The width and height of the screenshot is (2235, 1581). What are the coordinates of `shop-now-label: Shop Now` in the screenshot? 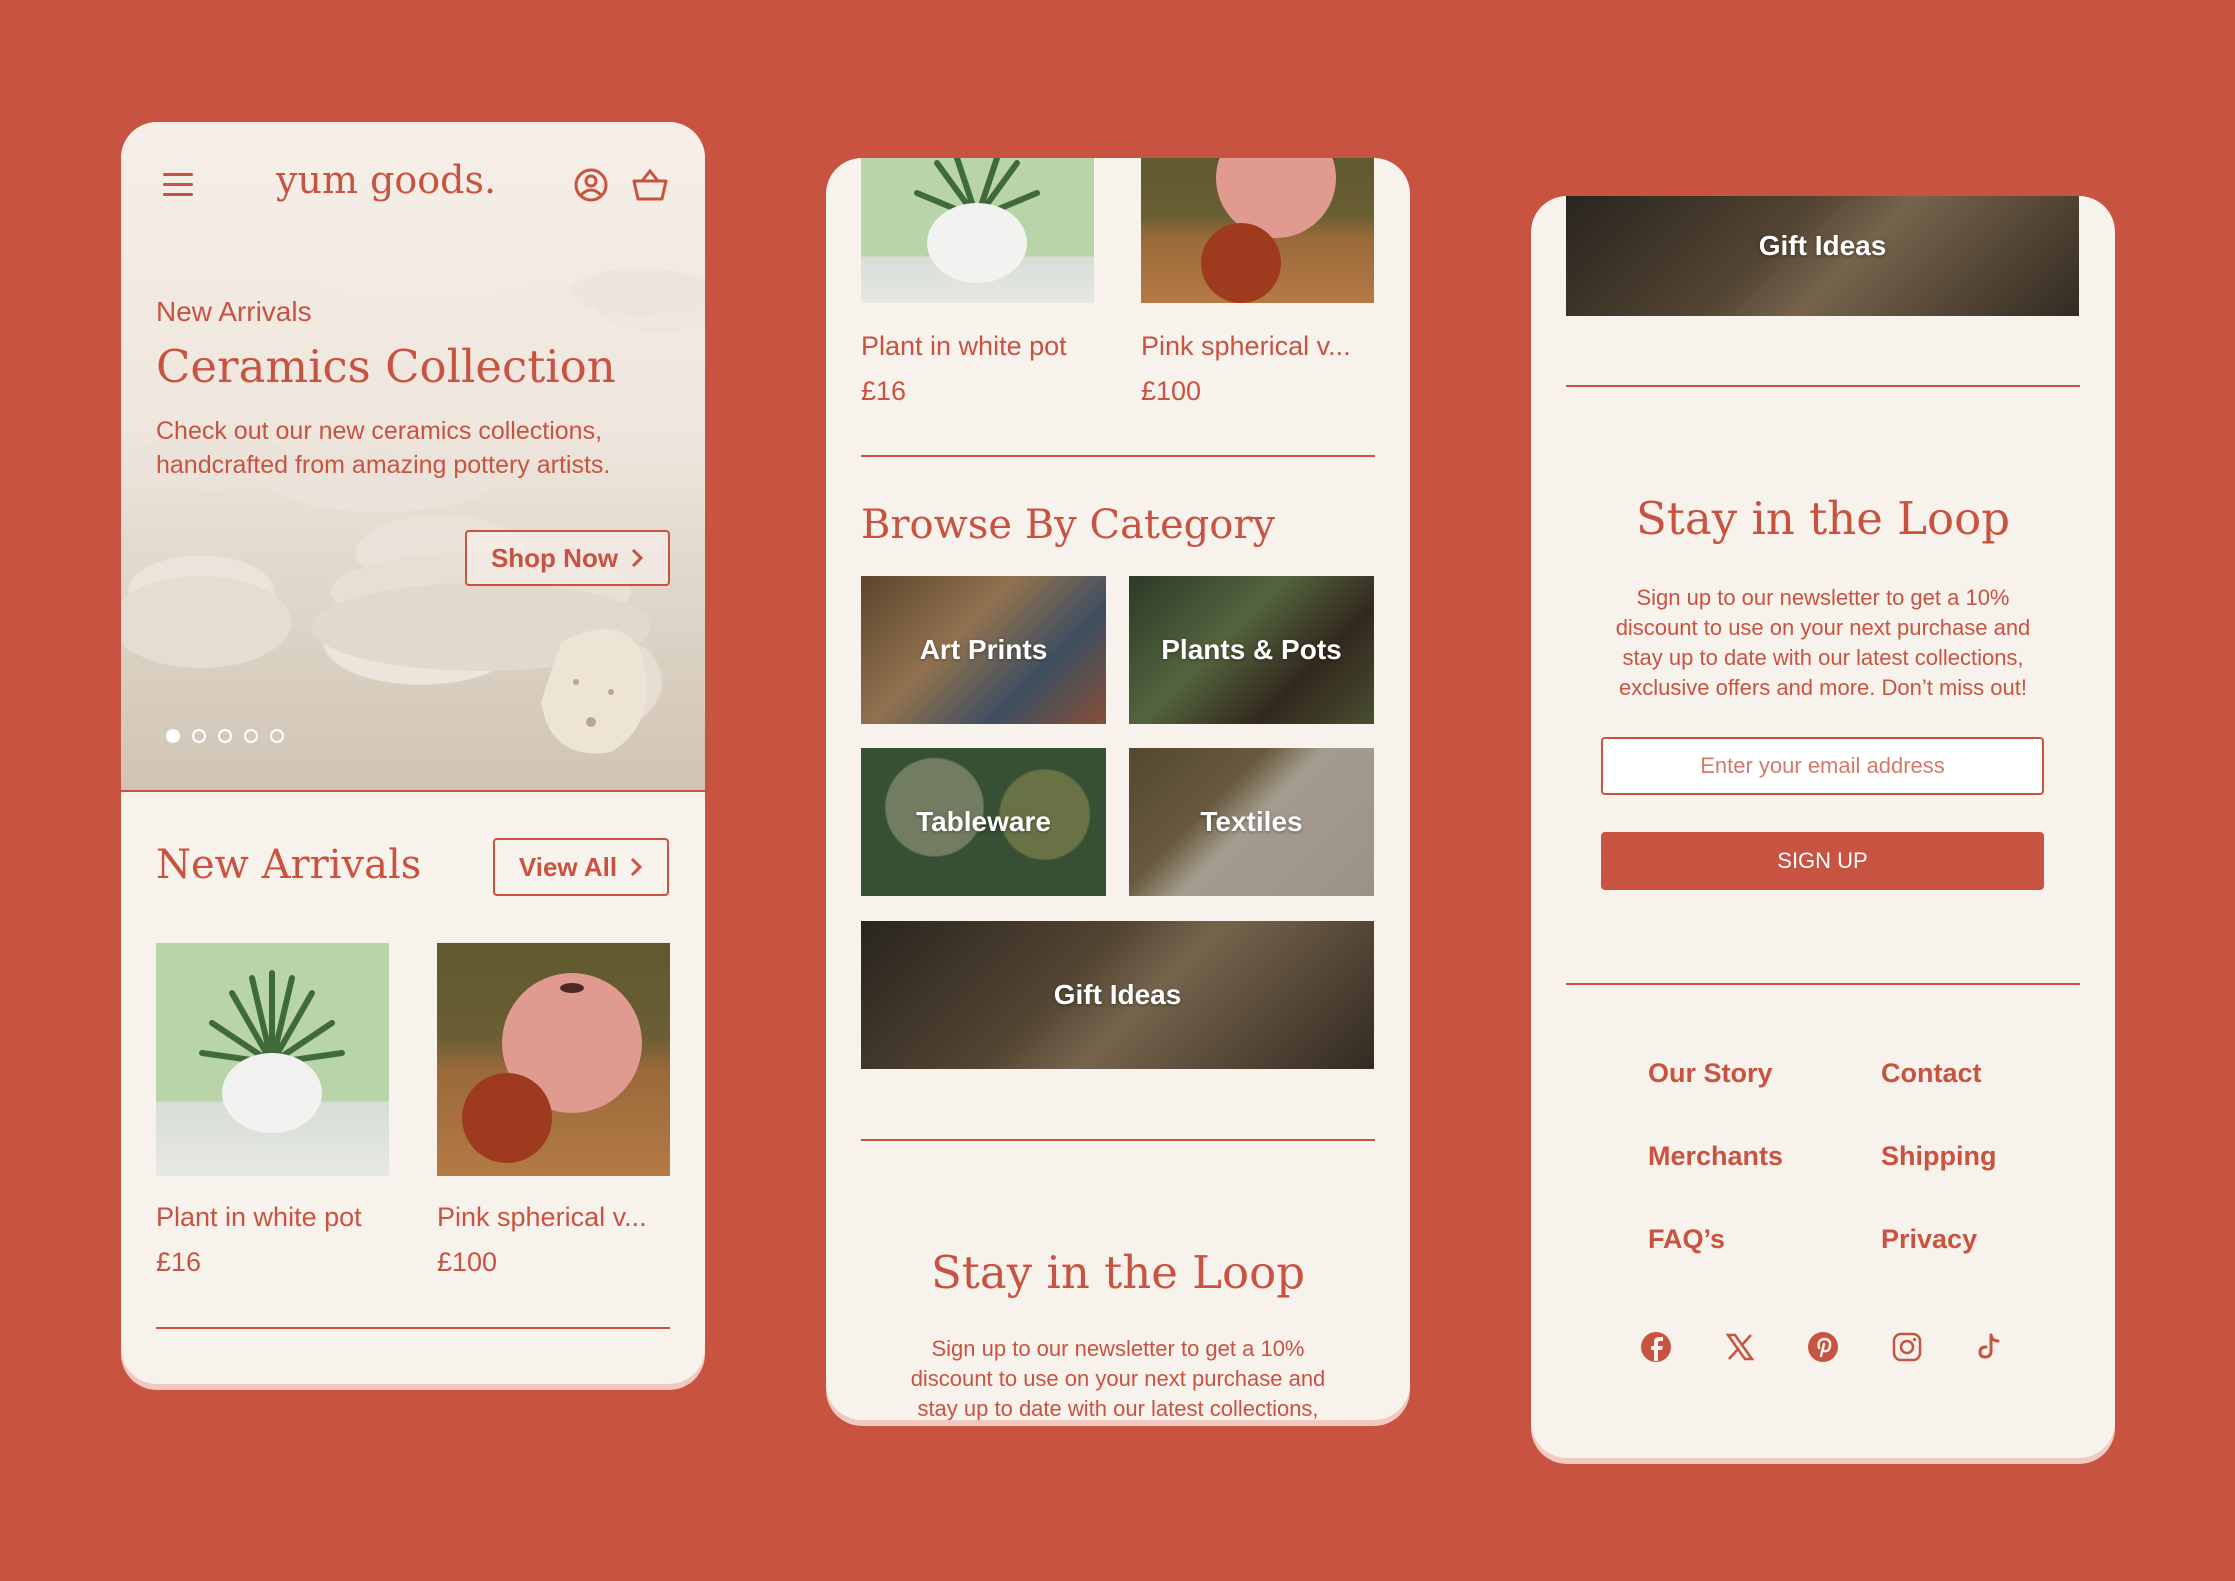 It's located at (554, 557).